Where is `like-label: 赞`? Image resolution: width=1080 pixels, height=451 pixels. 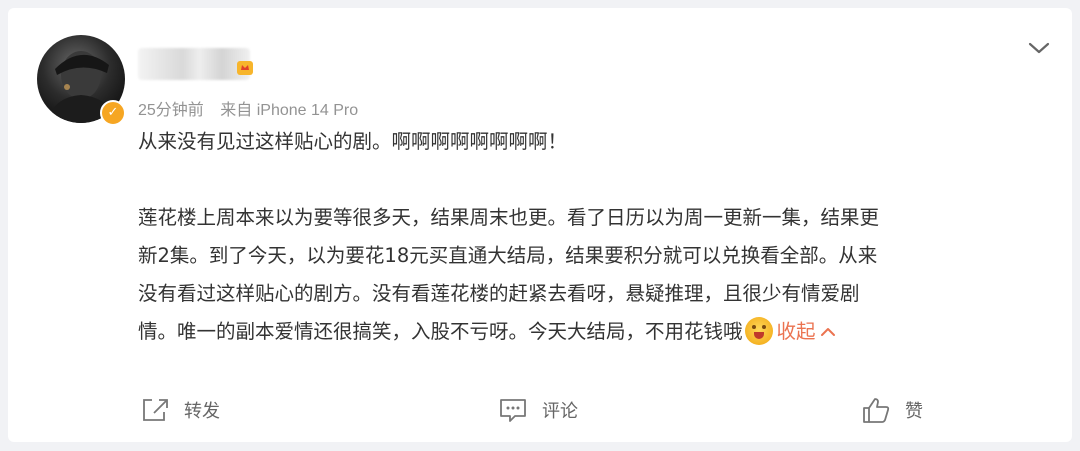 like-label: 赞 is located at coordinates (914, 411).